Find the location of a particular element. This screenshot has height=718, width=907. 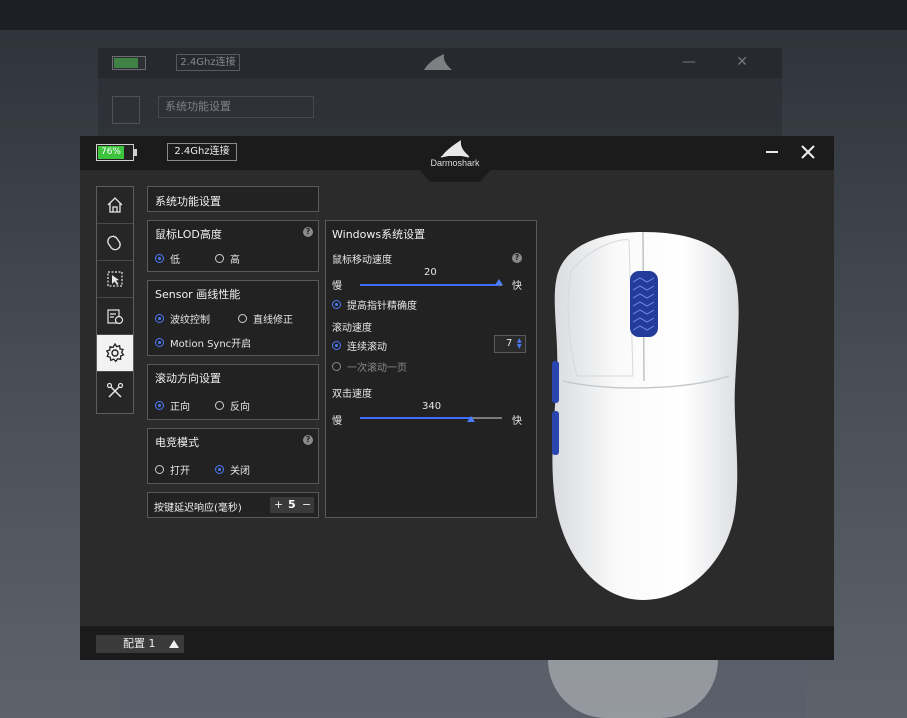

pointer-speed-slider-fill is located at coordinates (429, 285).